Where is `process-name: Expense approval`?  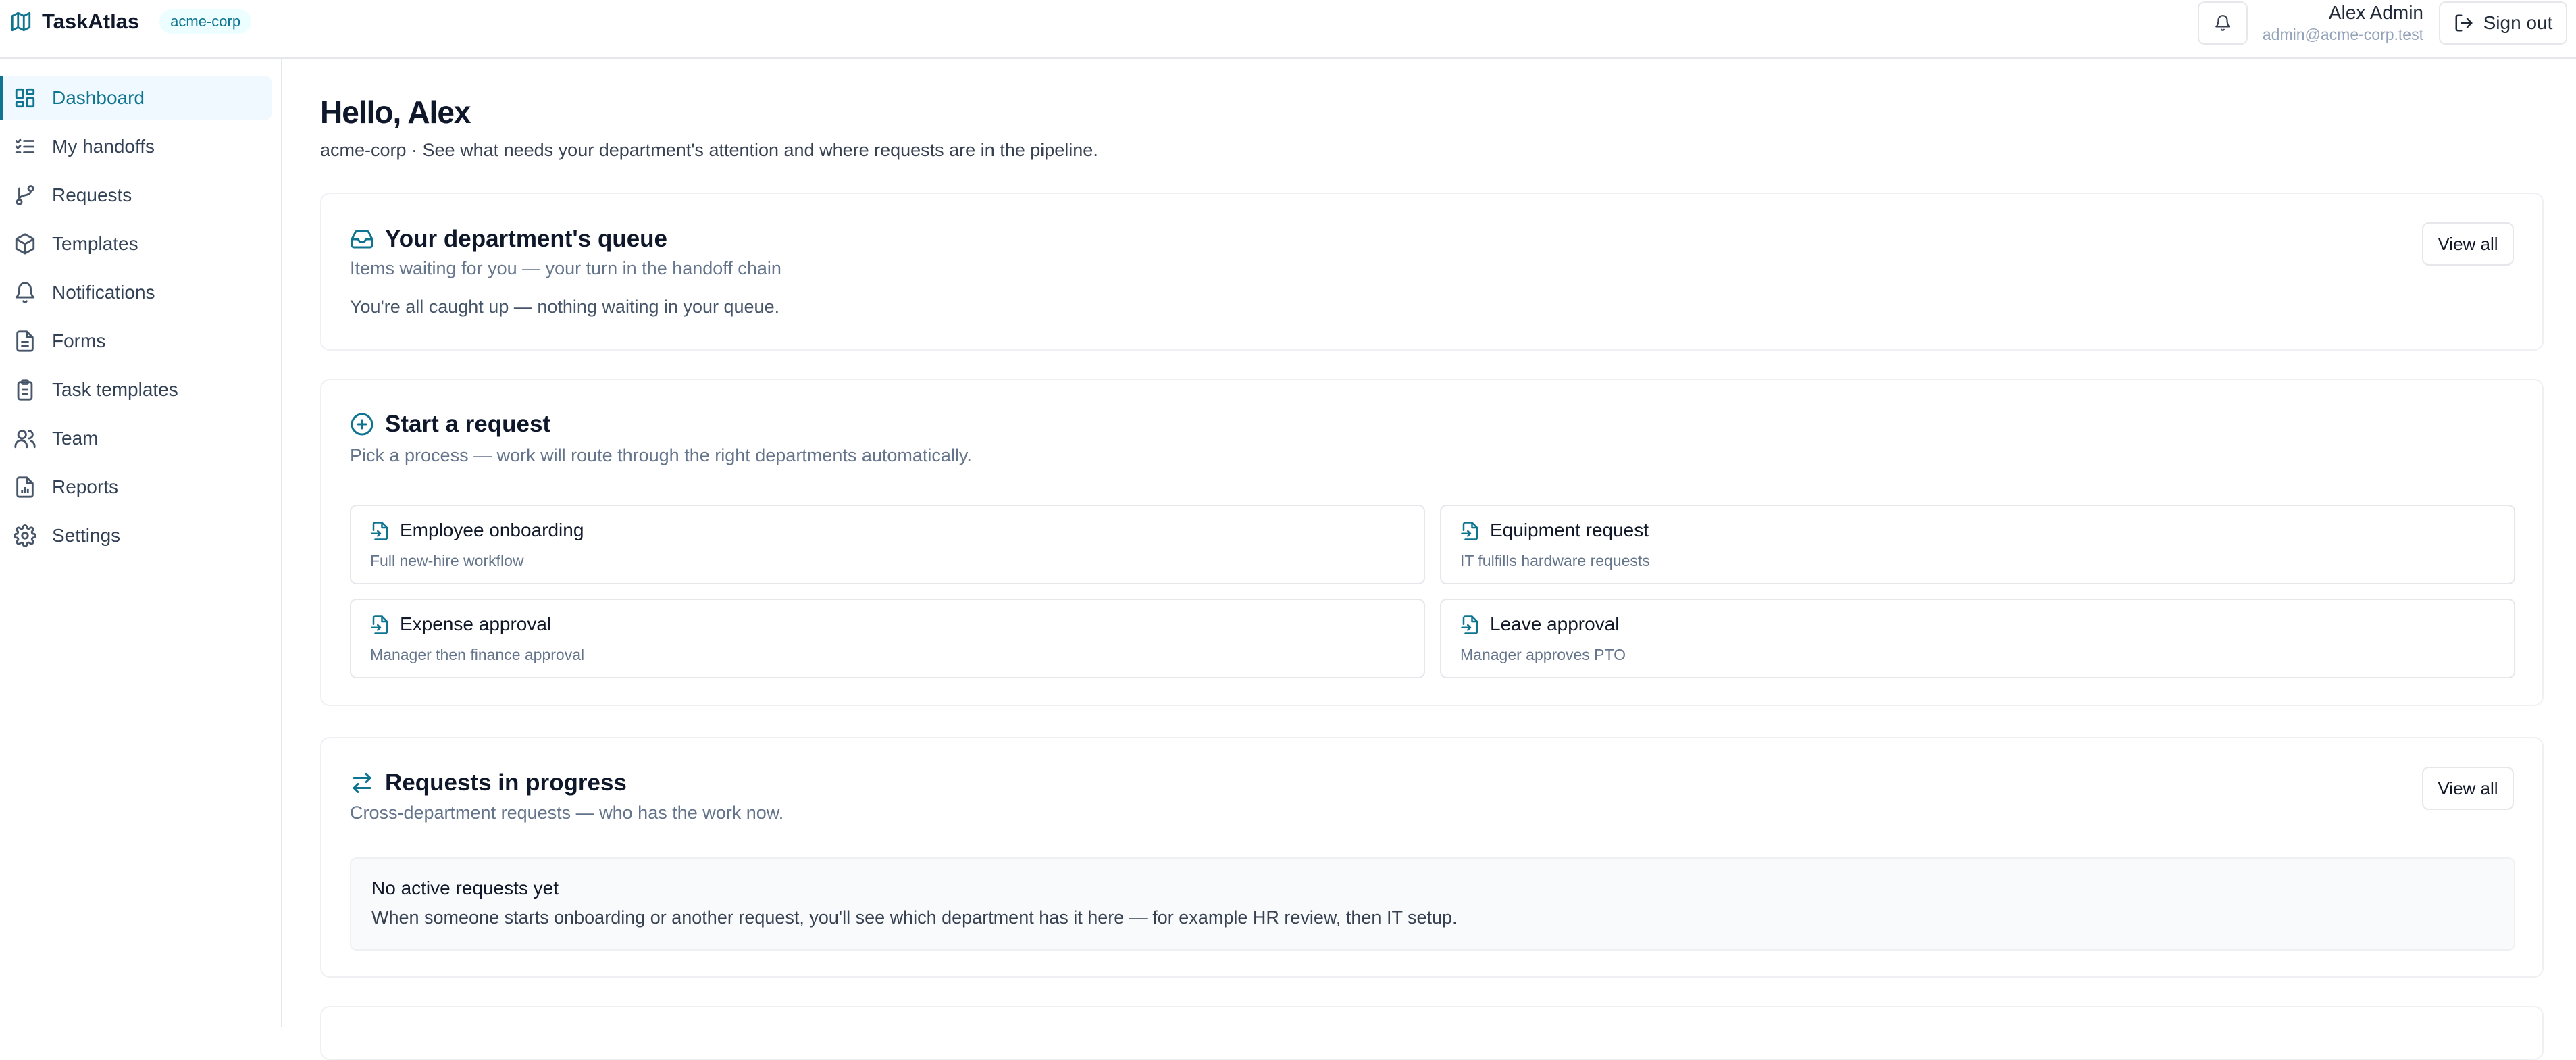 process-name: Expense approval is located at coordinates (476, 623).